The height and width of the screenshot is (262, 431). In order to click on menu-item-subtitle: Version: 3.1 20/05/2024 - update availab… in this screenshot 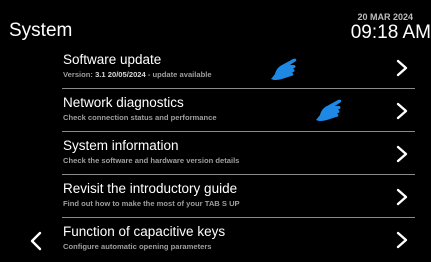, I will do `click(137, 75)`.